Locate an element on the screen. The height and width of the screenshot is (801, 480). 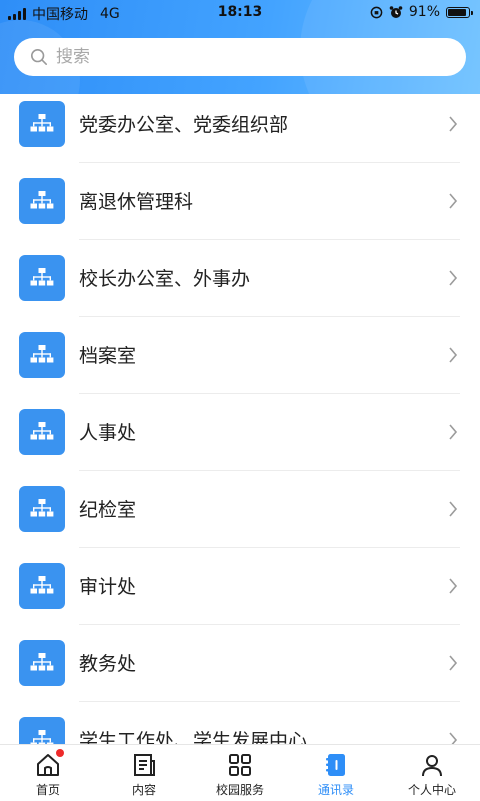
battery-fill is located at coordinates (457, 12).